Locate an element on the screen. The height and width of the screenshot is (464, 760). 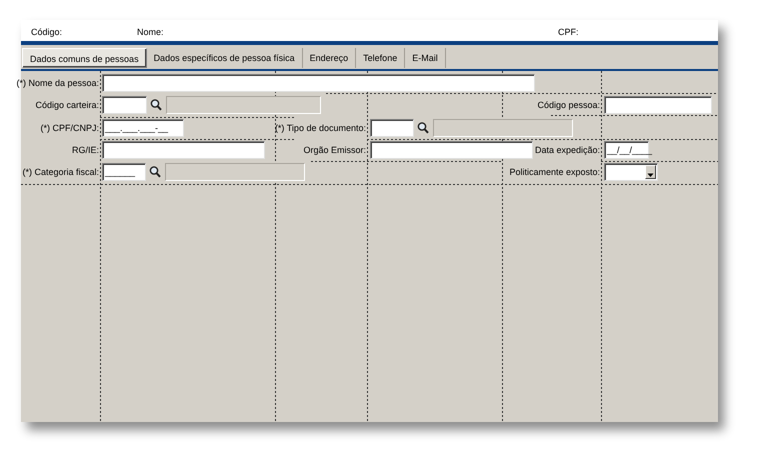
field-label: Data expedição: is located at coordinates (567, 150).